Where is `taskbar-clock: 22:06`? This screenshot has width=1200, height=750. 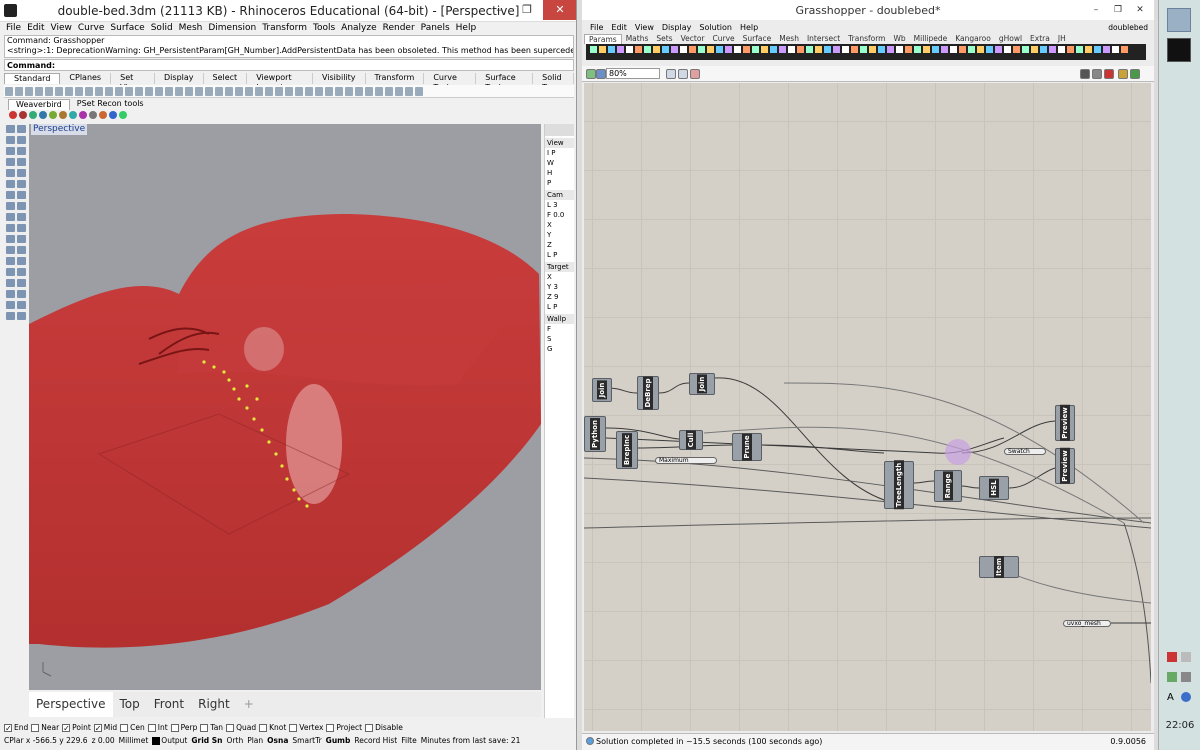
taskbar-clock: 22:06 is located at coordinates (1179, 725).